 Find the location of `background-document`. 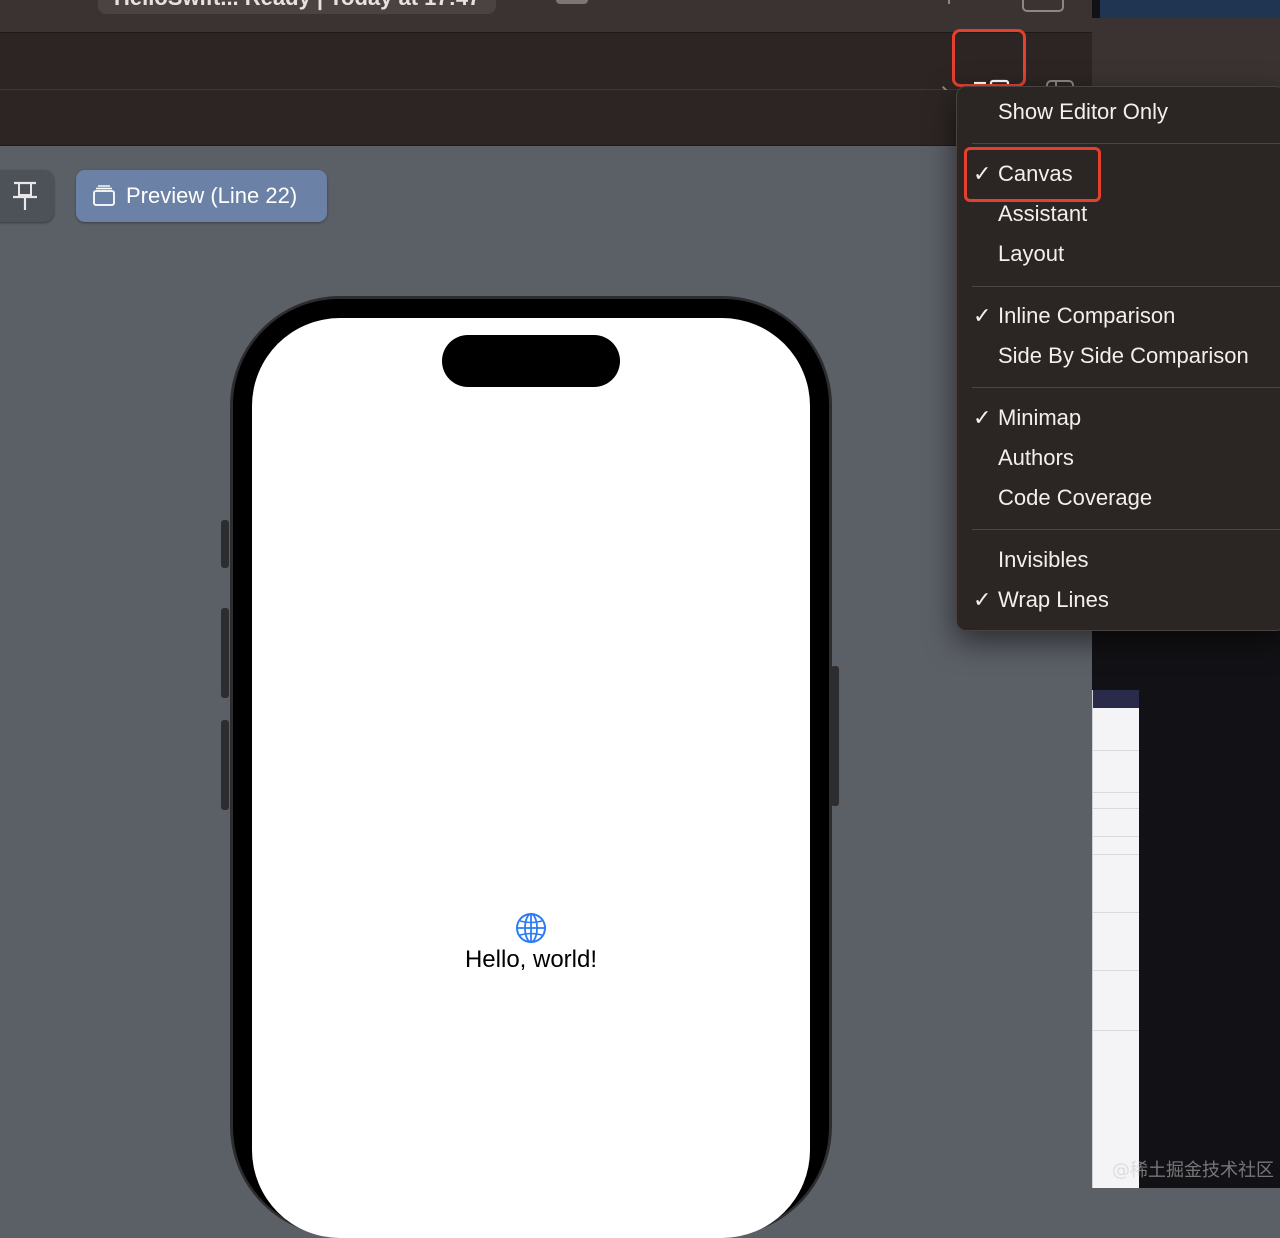

background-document is located at coordinates (1115, 939).